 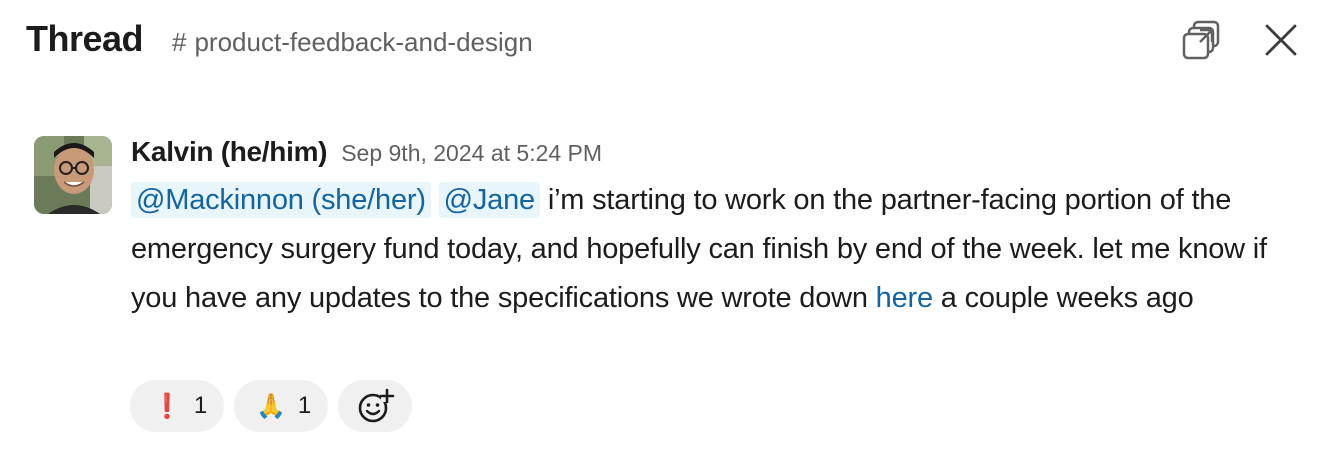 I want to click on add-reaction-icon, so click(x=376, y=405).